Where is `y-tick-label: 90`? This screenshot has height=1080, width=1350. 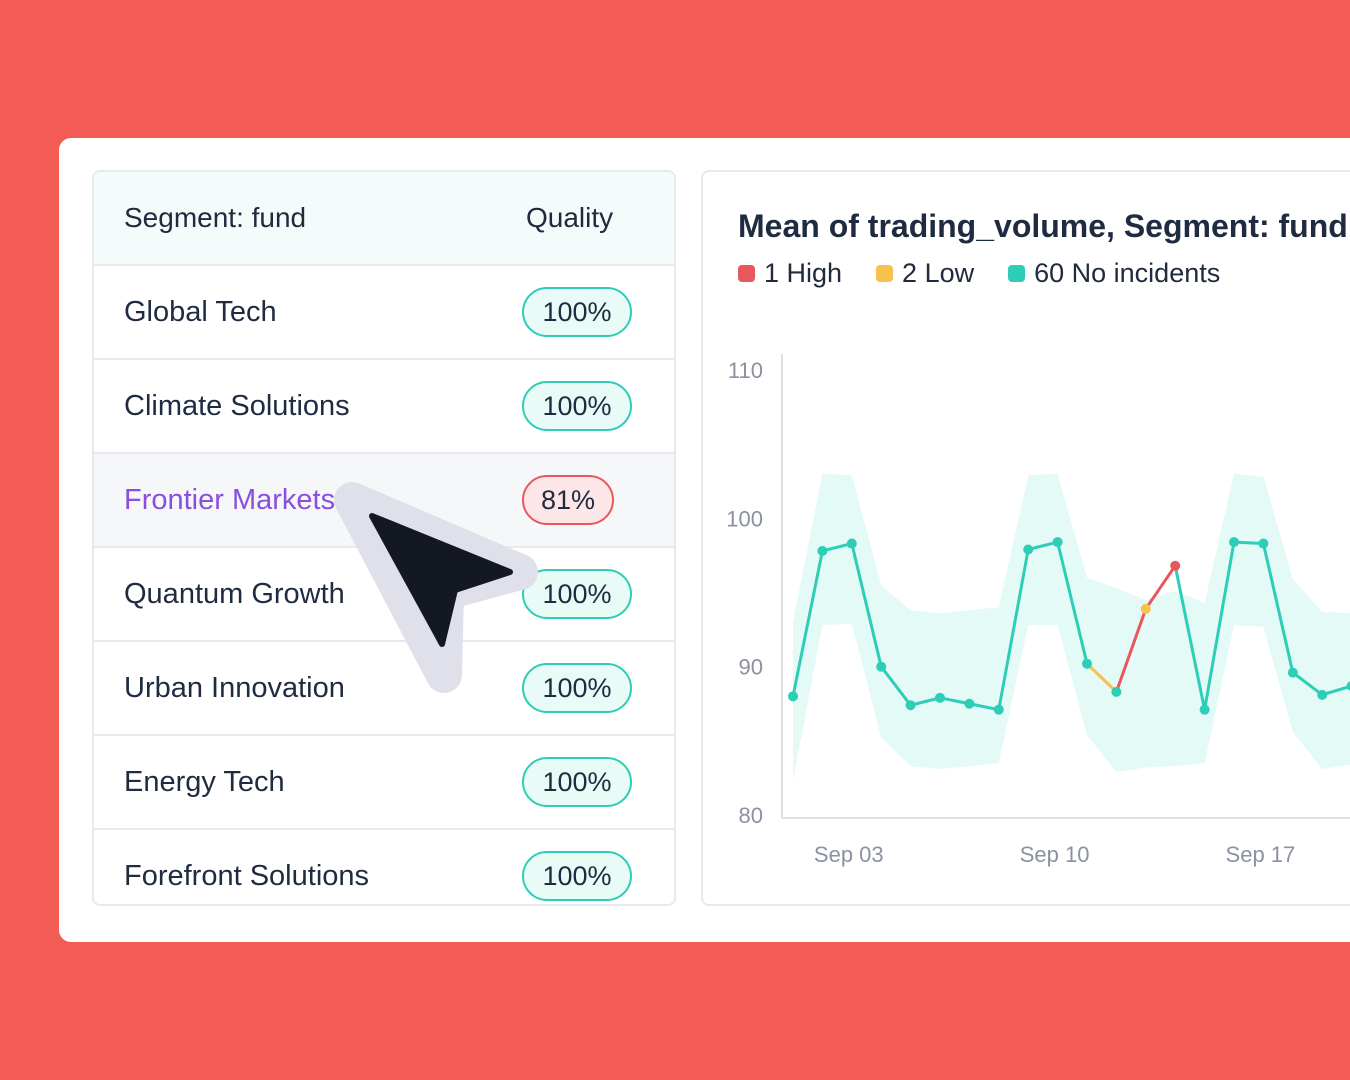
y-tick-label: 90 is located at coordinates (751, 667).